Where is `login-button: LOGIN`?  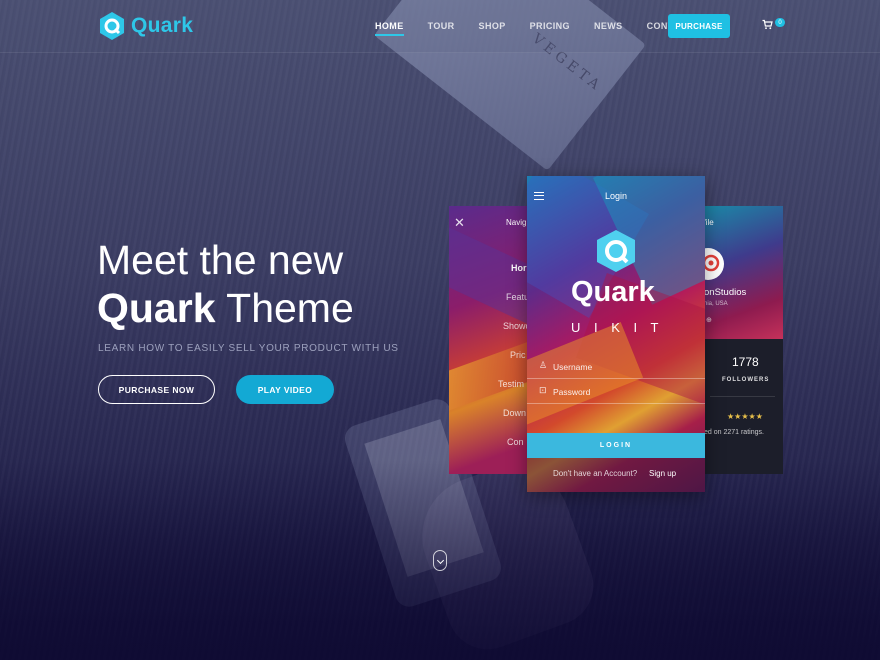 login-button: LOGIN is located at coordinates (616, 445).